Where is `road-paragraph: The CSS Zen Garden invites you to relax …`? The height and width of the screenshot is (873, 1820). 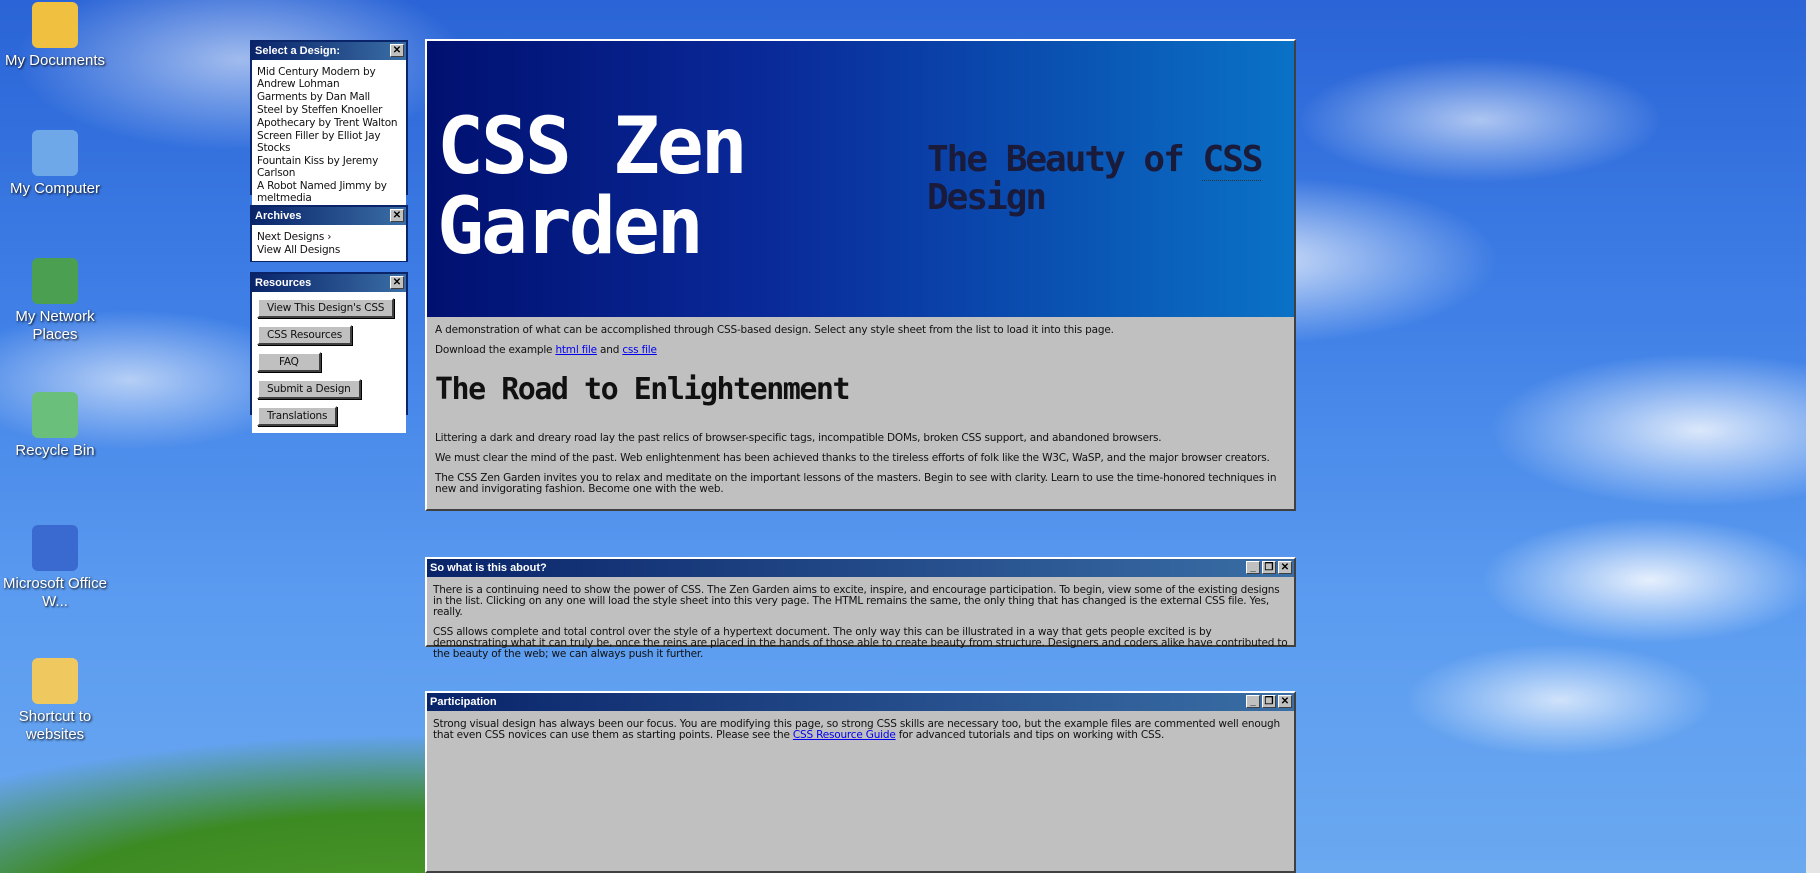 road-paragraph: The CSS Zen Garden invites you to relax … is located at coordinates (856, 483).